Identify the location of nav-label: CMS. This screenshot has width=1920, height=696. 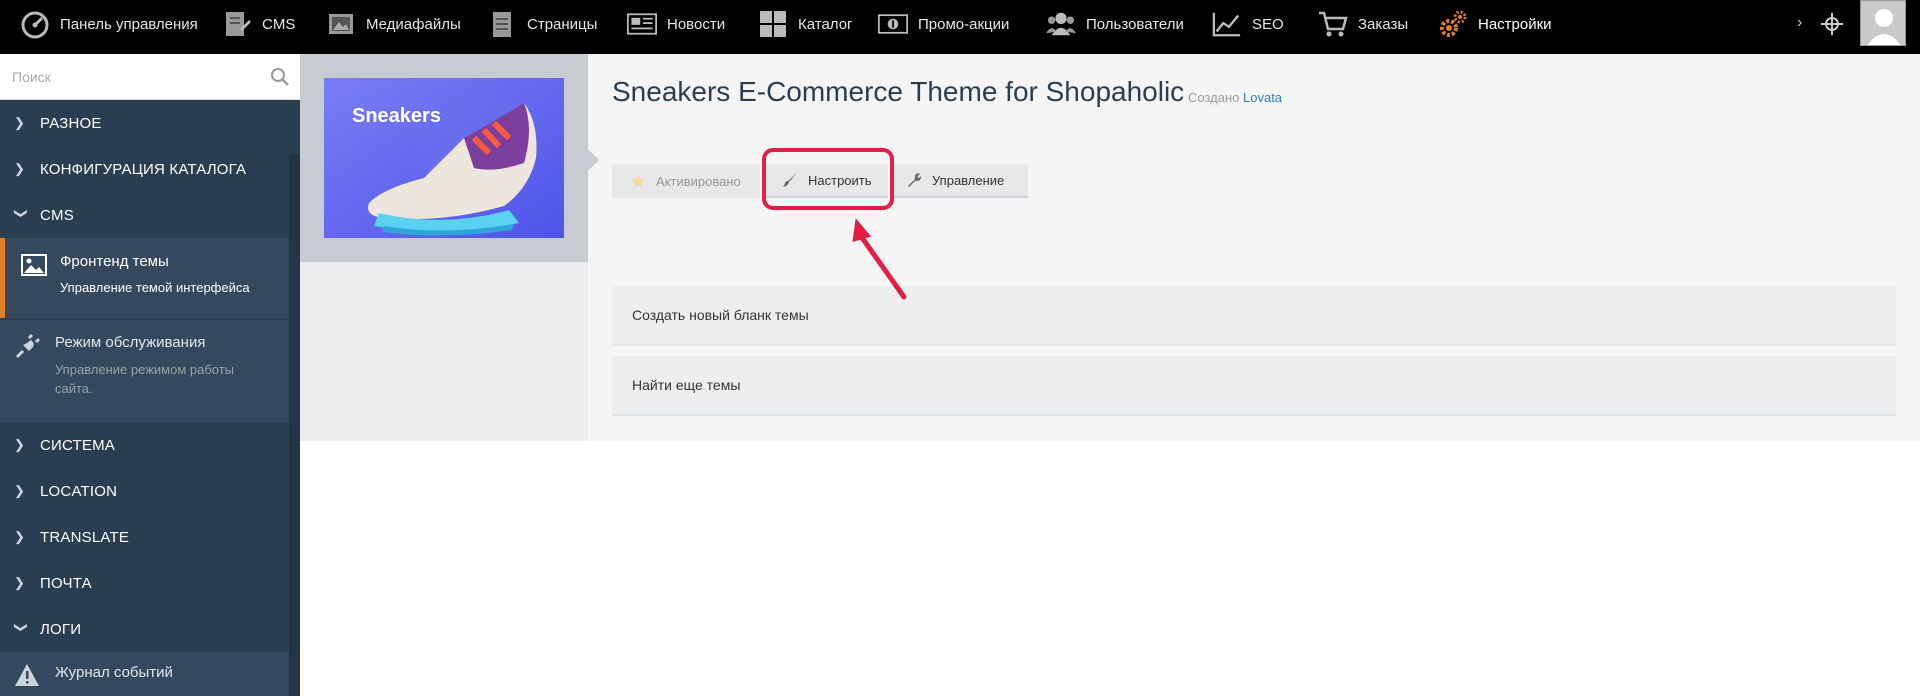
(279, 24).